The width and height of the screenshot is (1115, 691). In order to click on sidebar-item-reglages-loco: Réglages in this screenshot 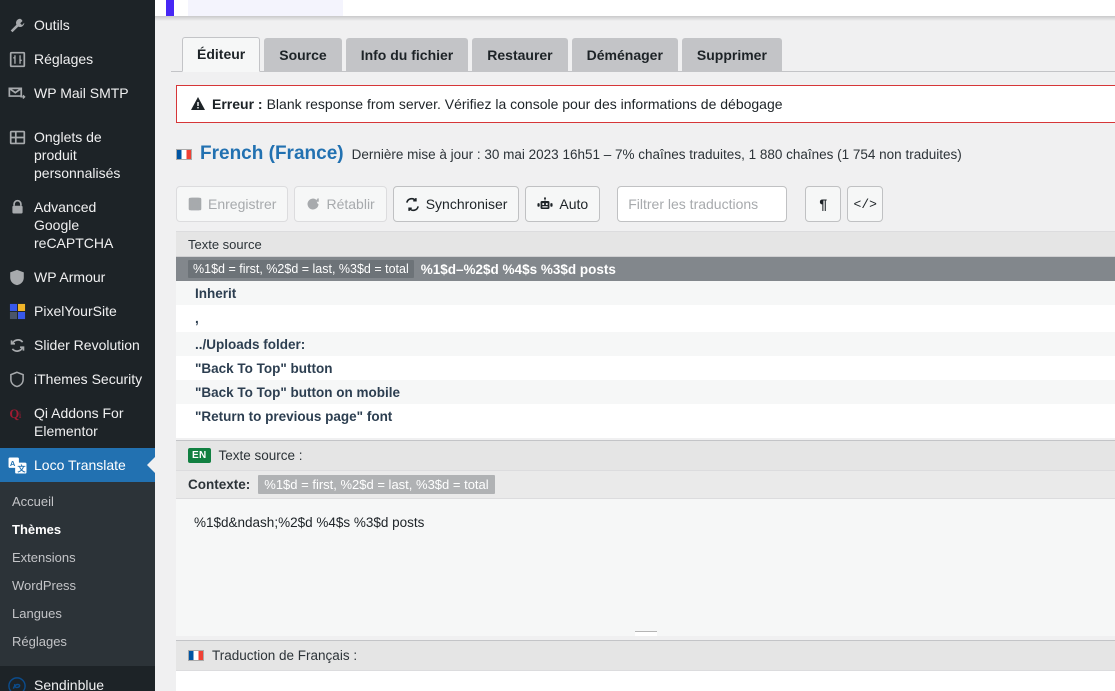, I will do `click(77, 642)`.